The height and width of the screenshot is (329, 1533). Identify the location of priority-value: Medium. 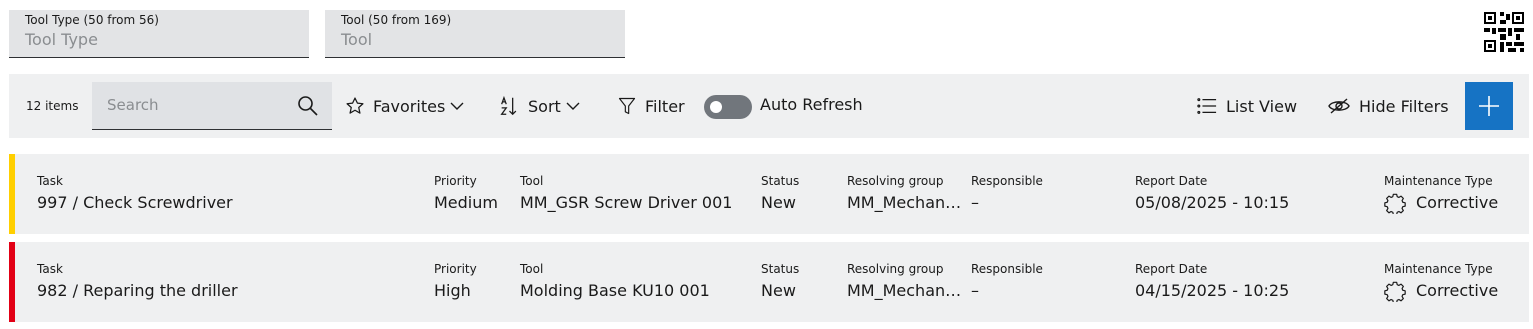
(466, 202).